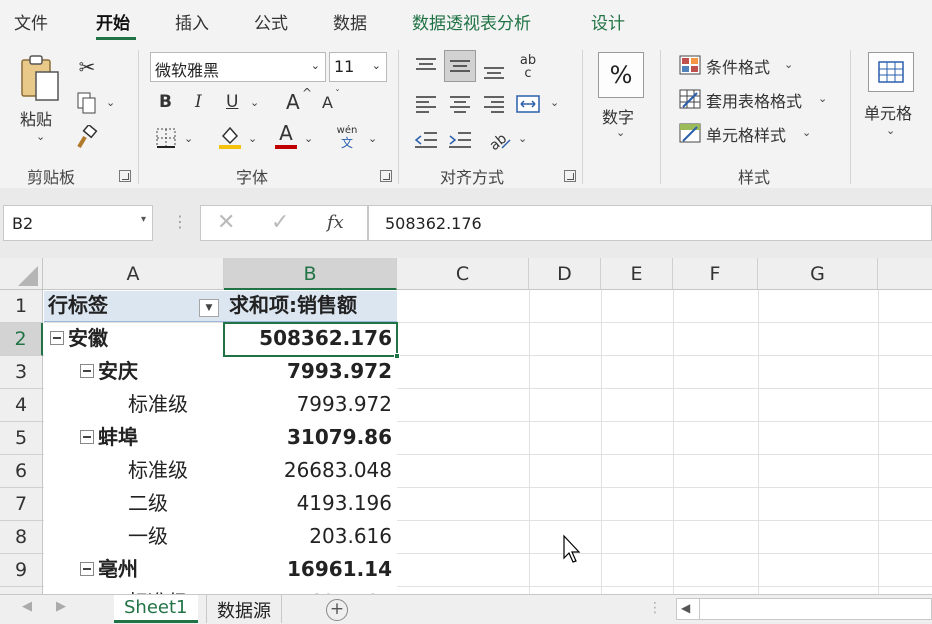  What do you see at coordinates (109, 371) in the screenshot?
I see `pivot-row-label: 安庆` at bounding box center [109, 371].